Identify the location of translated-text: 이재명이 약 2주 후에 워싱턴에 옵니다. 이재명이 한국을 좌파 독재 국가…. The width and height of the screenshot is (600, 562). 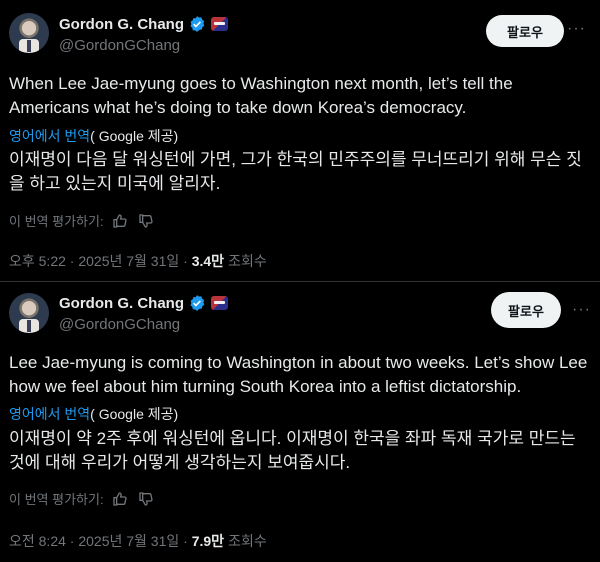
(292, 450).